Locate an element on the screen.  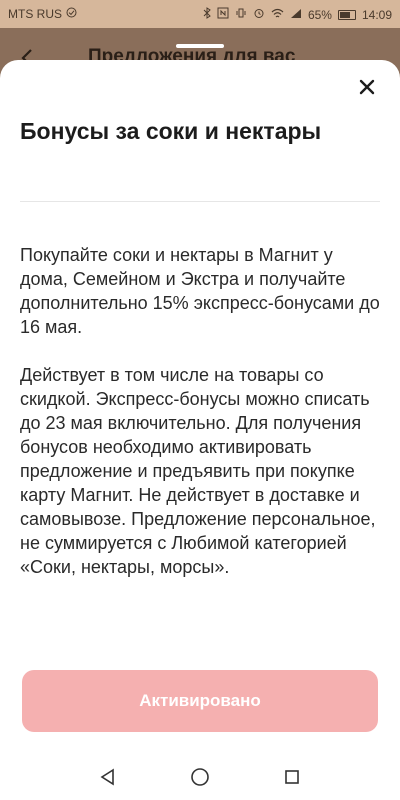
vibrate-icon is located at coordinates (241, 14).